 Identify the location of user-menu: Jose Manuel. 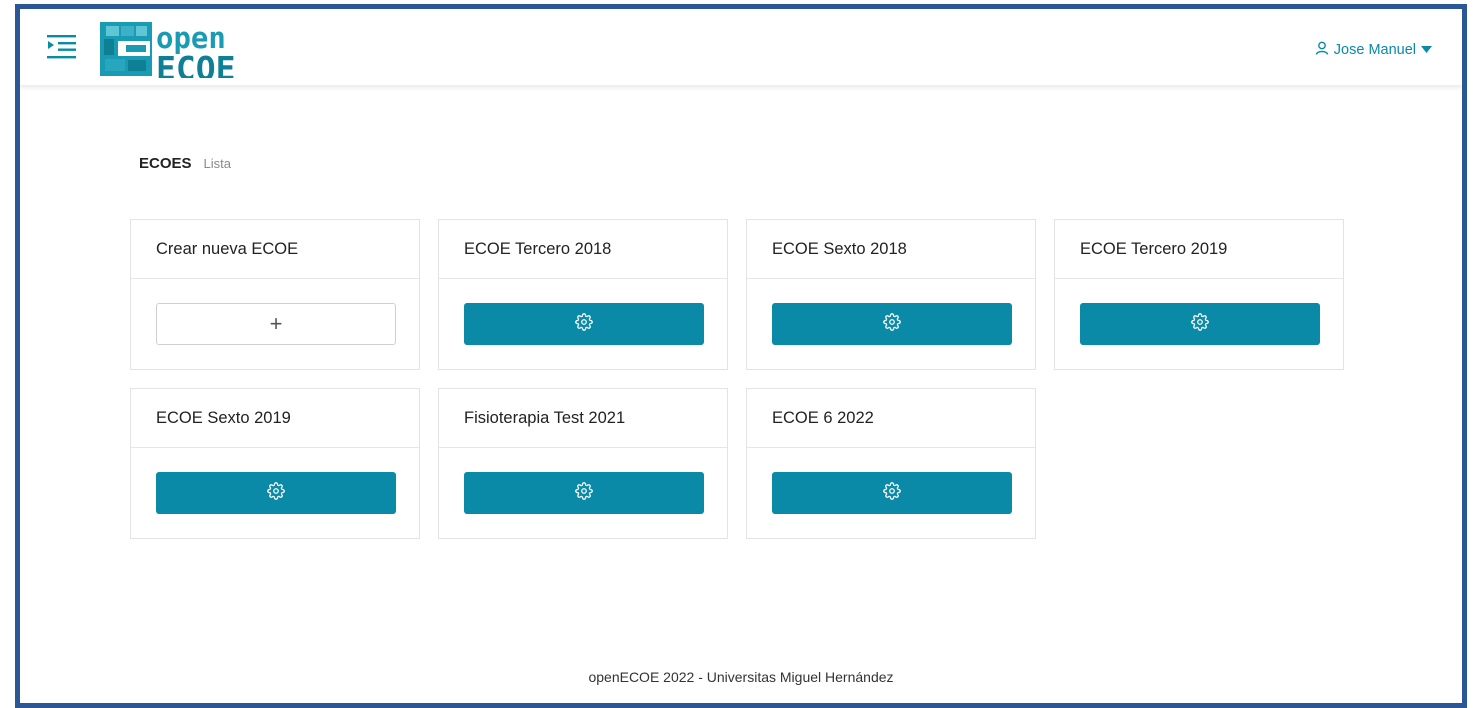
(1373, 50).